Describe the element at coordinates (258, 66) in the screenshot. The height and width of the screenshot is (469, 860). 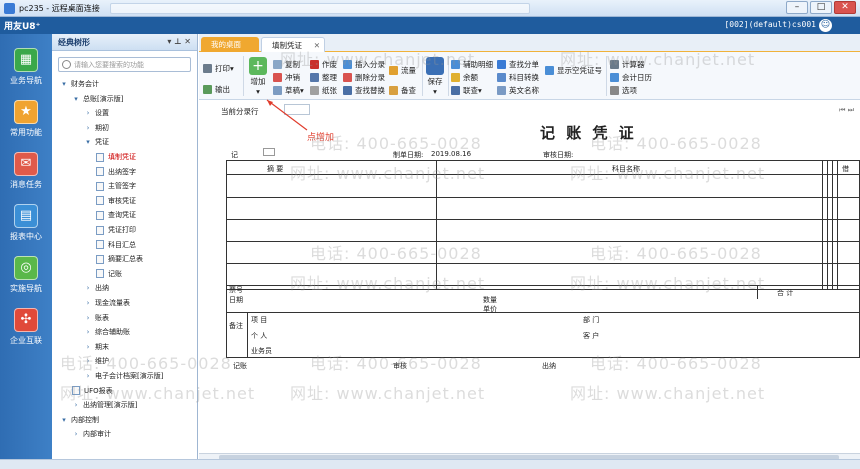
I see `add-icon: +` at that location.